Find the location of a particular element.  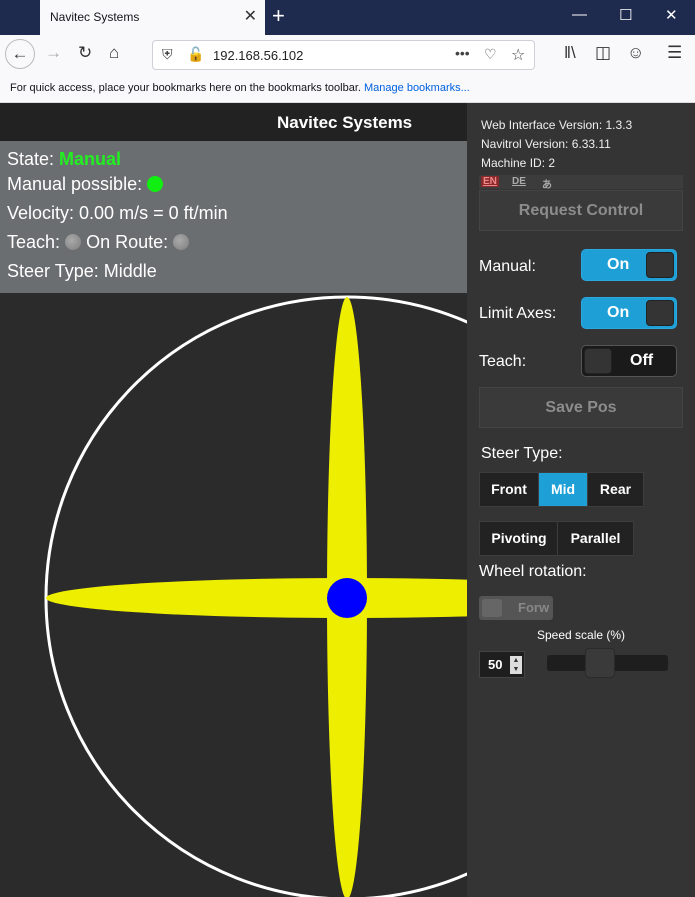

steer-type-label: Steer Type: is located at coordinates (522, 453).